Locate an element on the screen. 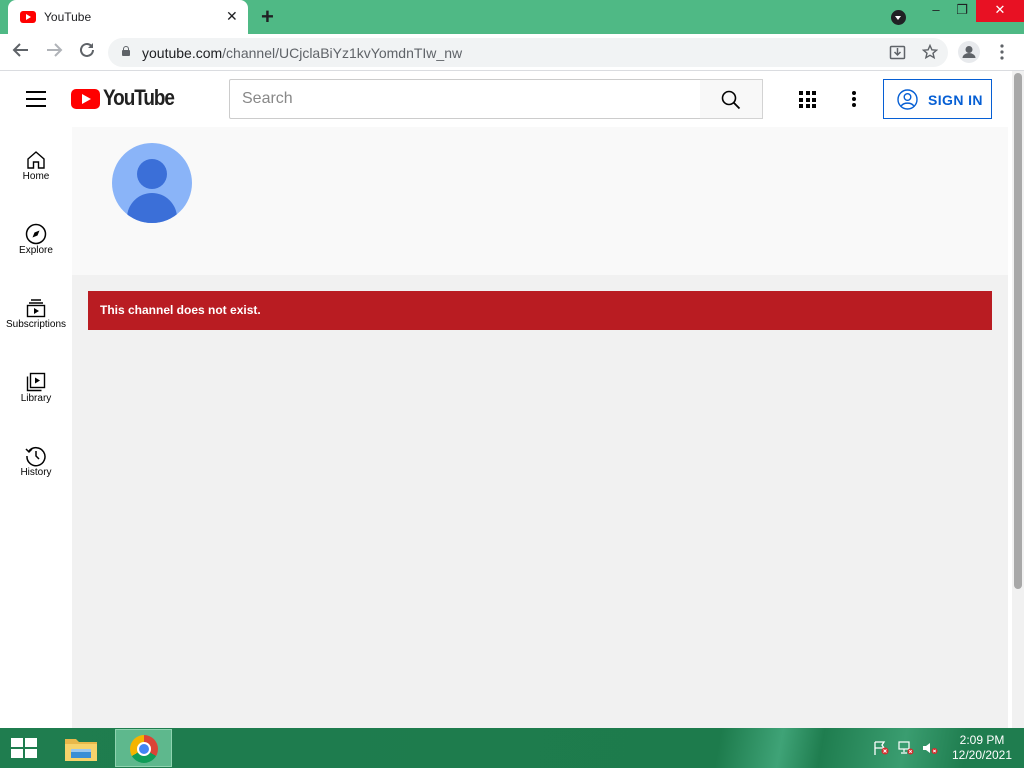  home-icon is located at coordinates (36, 160).